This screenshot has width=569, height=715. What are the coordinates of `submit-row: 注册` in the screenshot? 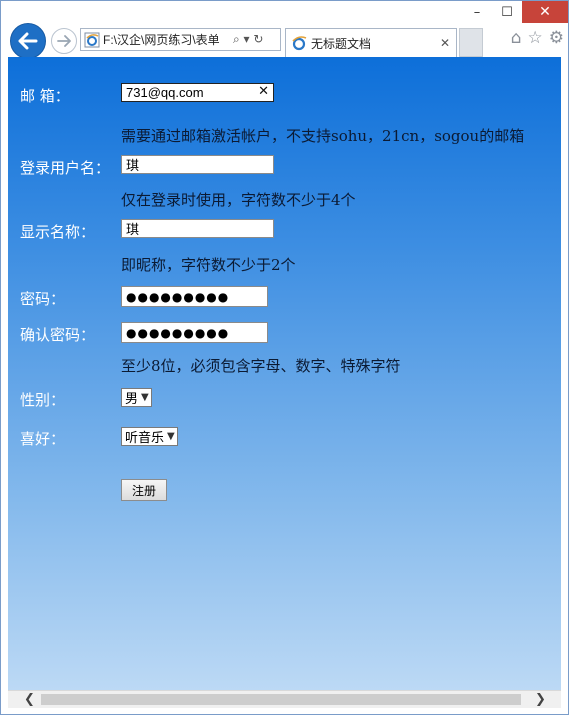 It's located at (290, 491).